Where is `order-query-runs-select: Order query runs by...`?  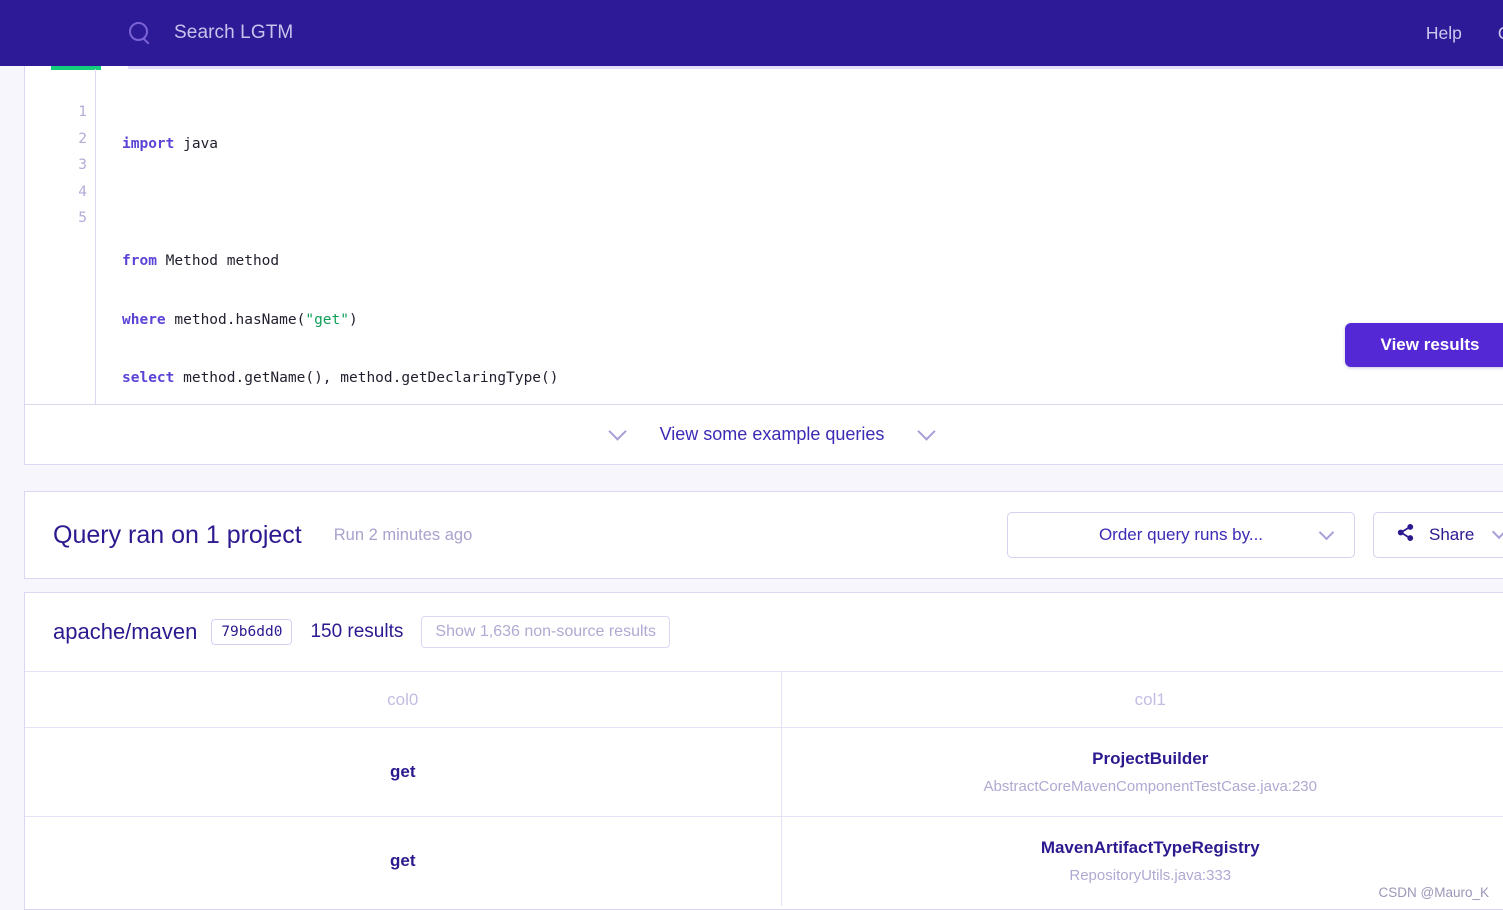 order-query-runs-select: Order query runs by... is located at coordinates (1181, 535).